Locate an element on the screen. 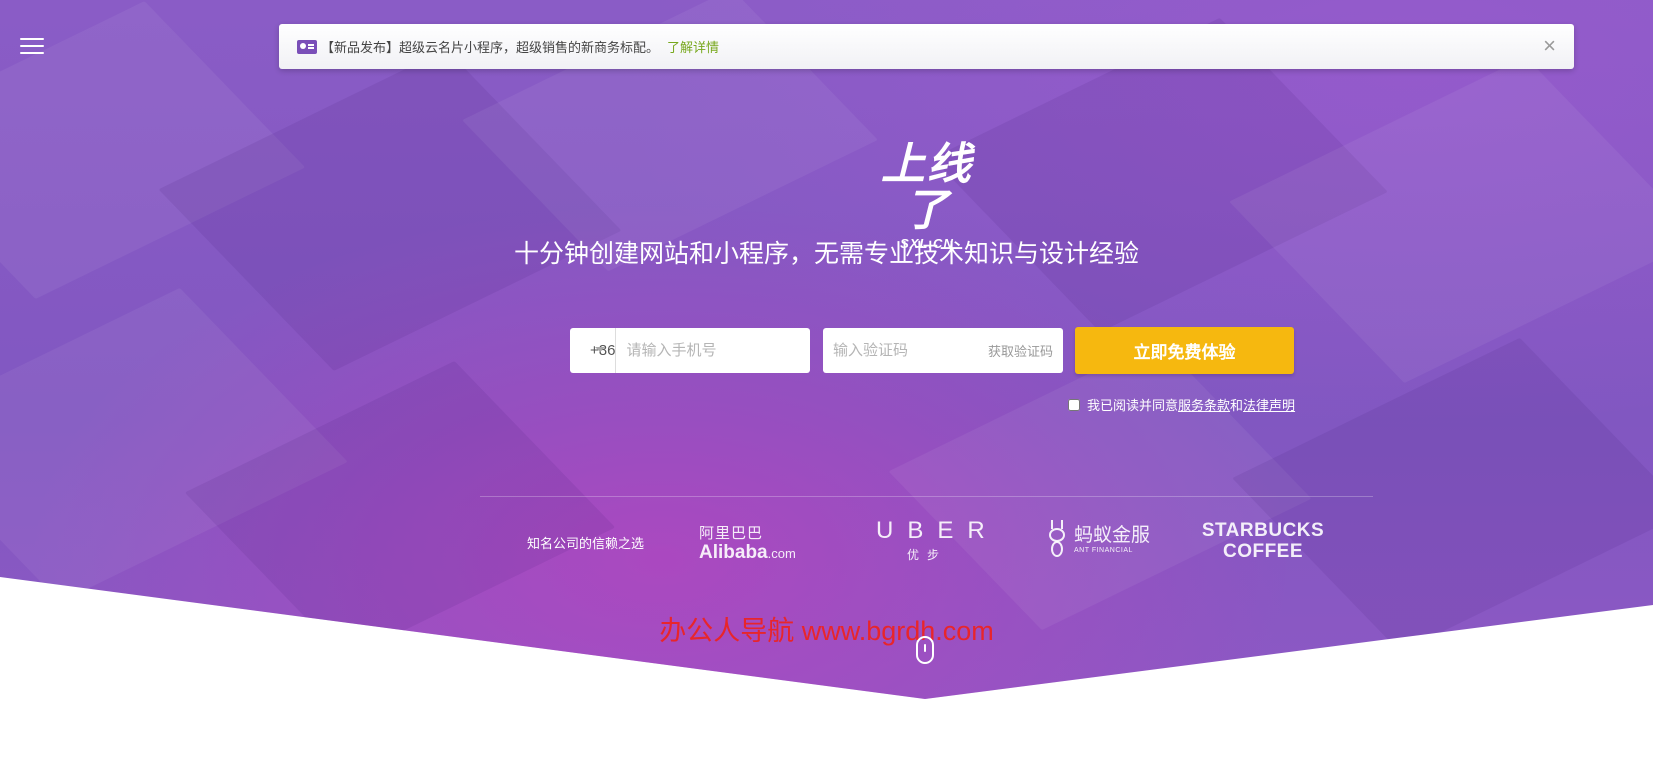 The height and width of the screenshot is (762, 1653). free-trial-button: 立即免费体验 is located at coordinates (1184, 350).